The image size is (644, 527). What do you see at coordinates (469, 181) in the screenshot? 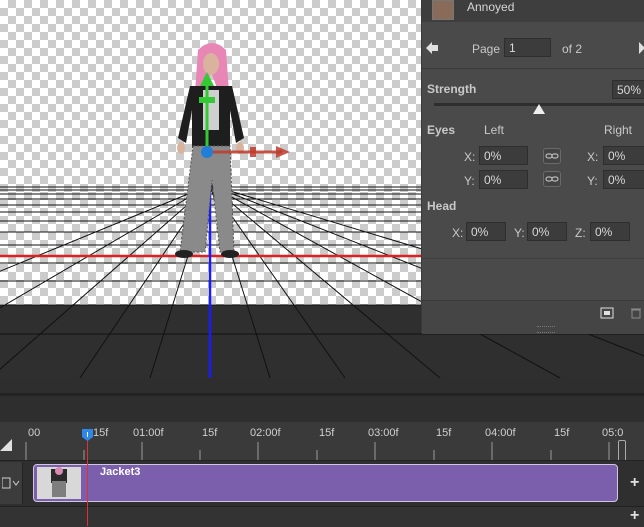
I see `eyes-left-y-label: Y:` at bounding box center [469, 181].